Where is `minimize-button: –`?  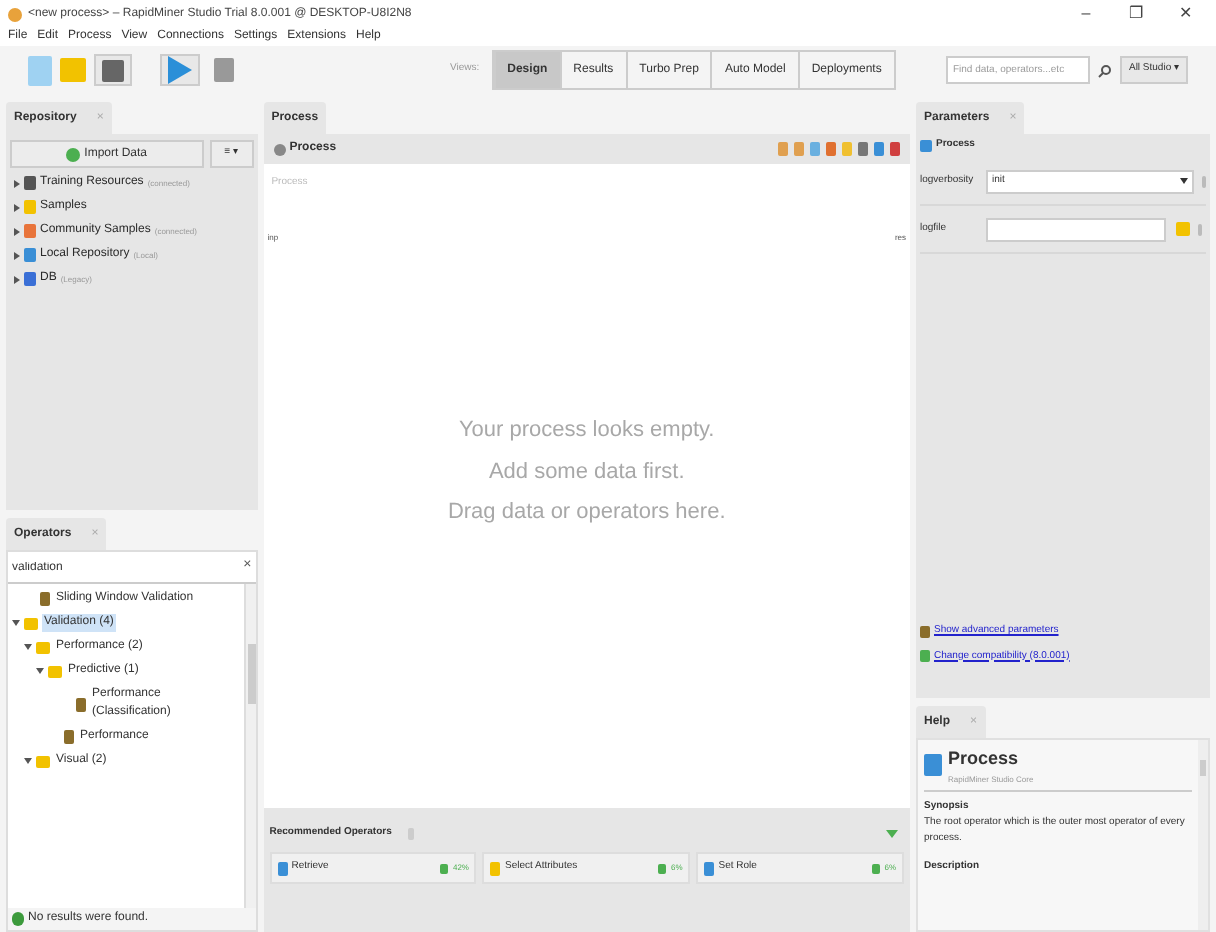
minimize-button: – is located at coordinates (1086, 14).